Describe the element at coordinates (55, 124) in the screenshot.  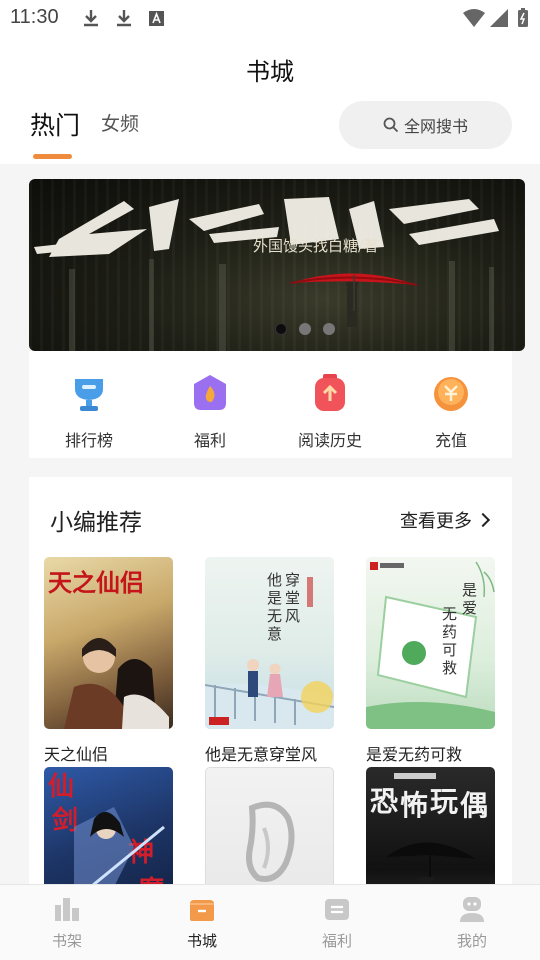
I see `tab-hot: 热门` at that location.